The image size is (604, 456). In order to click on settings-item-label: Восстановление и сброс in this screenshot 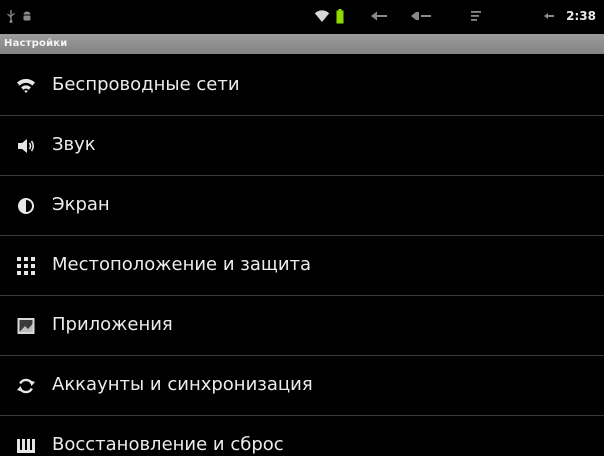, I will do `click(168, 444)`.